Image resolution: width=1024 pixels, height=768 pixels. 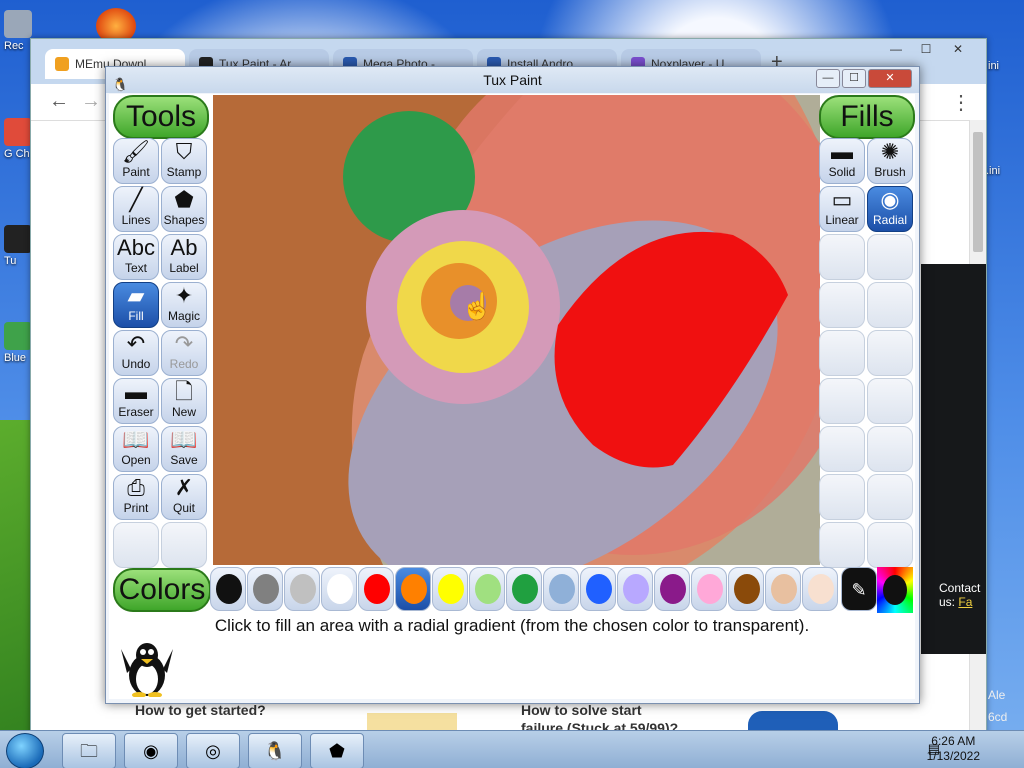 What do you see at coordinates (136, 209) in the screenshot?
I see `tool-lines: ╱ Lines` at bounding box center [136, 209].